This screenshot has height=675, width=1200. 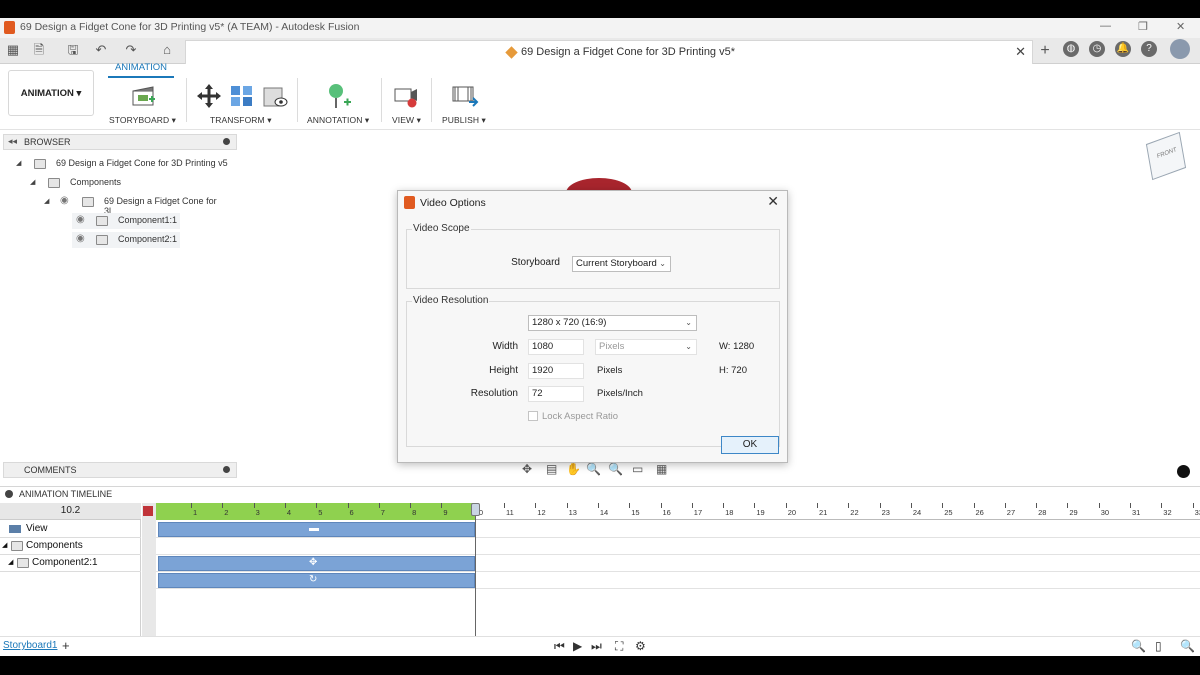 I want to click on fit-timeline-icon: ▯, so click(x=1158, y=646).